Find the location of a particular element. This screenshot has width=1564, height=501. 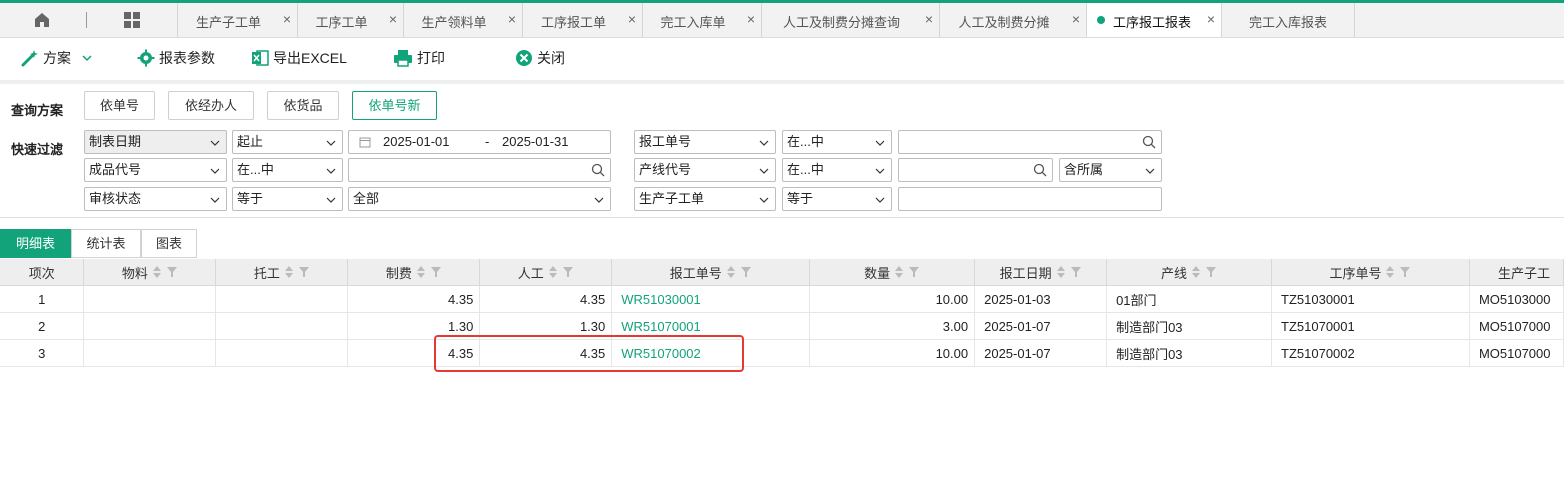

sub-order-input is located at coordinates (1030, 199).